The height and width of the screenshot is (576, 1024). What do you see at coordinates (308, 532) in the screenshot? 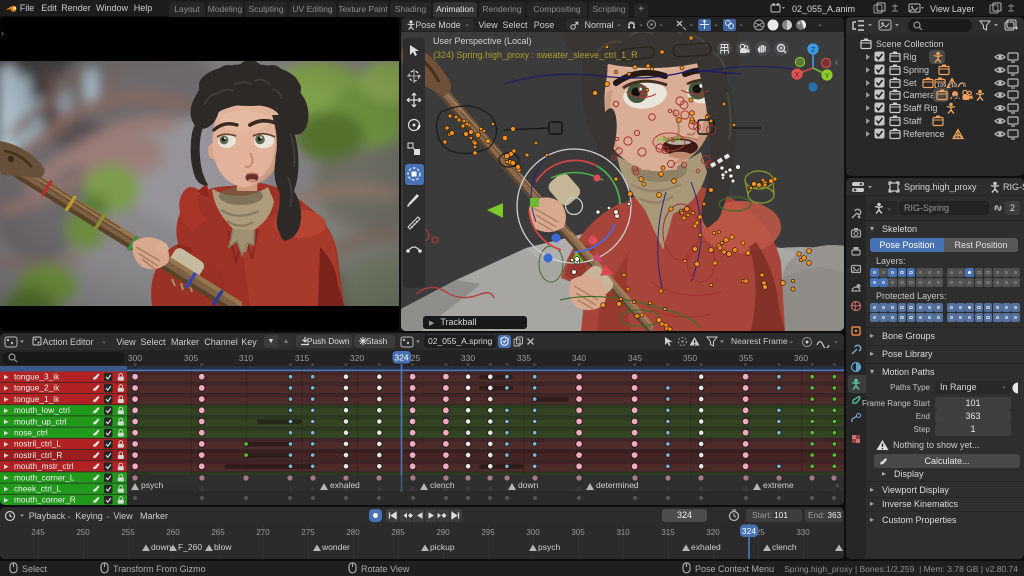
I see `svg-text: 275` at bounding box center [308, 532].